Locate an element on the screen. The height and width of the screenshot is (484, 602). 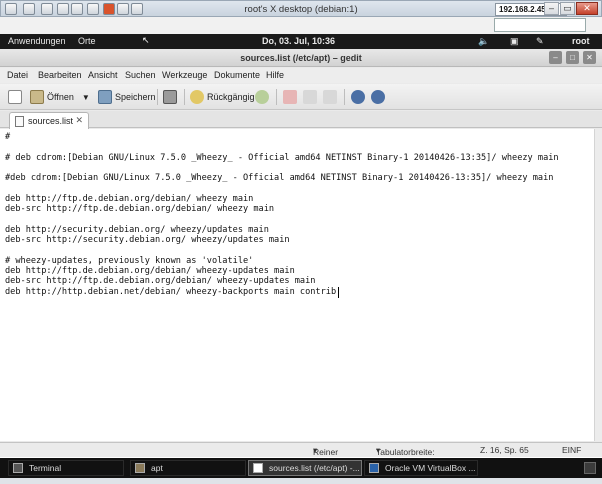
open-label: Öffnen is located at coordinates (60, 97).